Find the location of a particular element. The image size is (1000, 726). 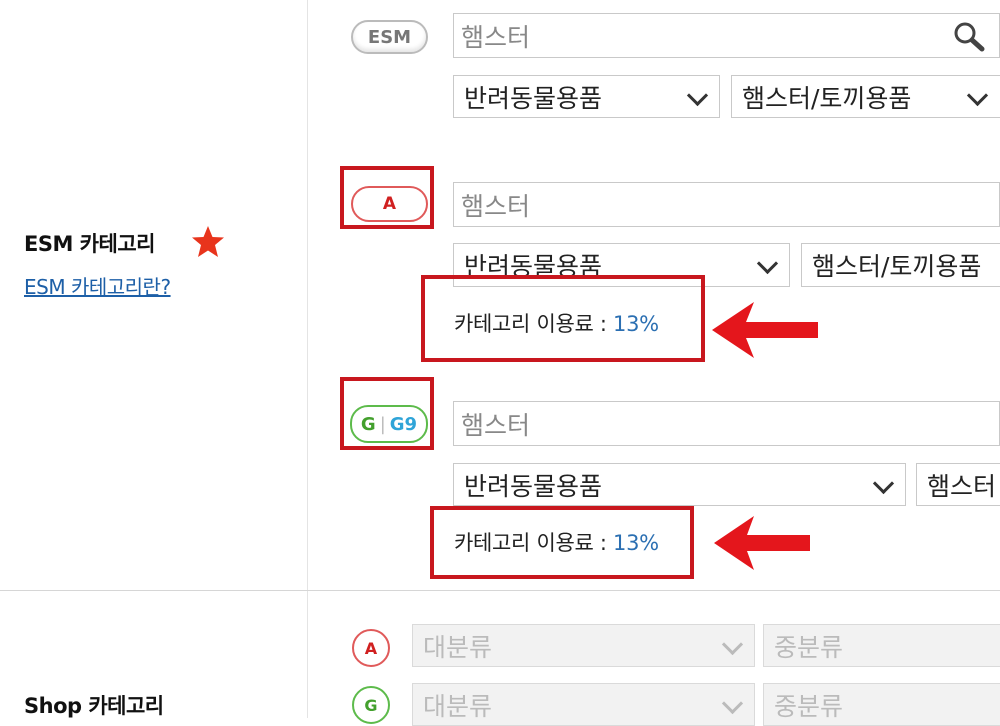

esm-category-help-link: ESM 카테고리란? is located at coordinates (97, 285).